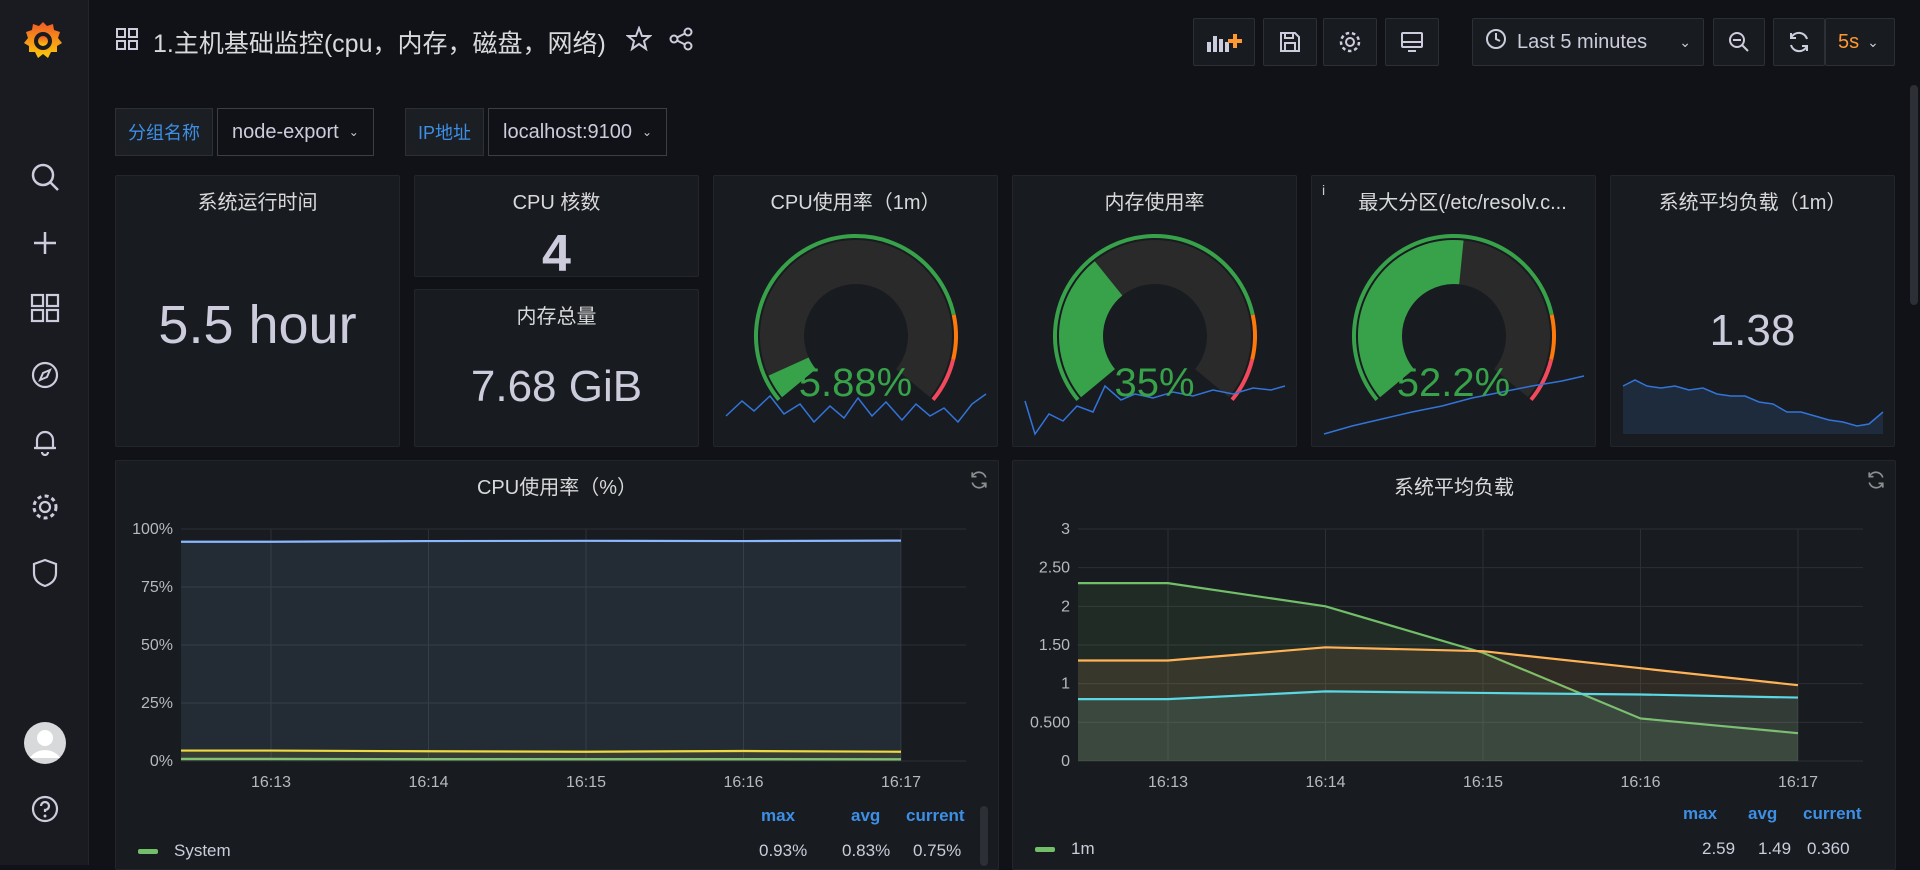  I want to click on add-panel-button, so click(1224, 42).